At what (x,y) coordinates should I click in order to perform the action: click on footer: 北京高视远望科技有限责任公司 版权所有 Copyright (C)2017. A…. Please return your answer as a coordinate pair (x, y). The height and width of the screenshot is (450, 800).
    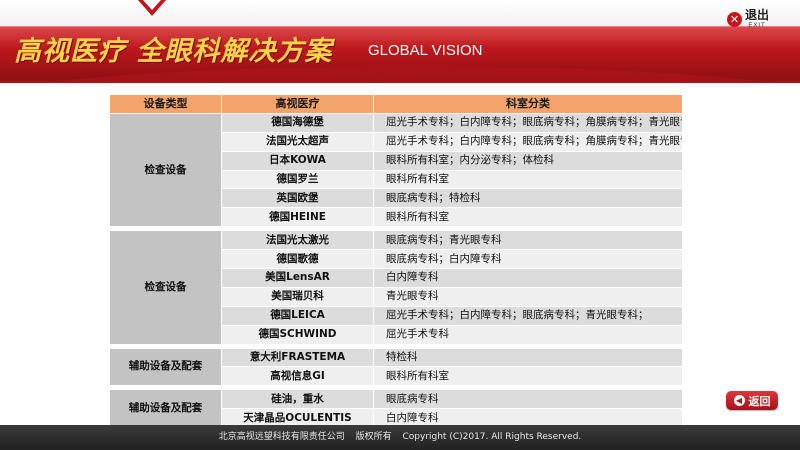
    Looking at the image, I should click on (400, 437).